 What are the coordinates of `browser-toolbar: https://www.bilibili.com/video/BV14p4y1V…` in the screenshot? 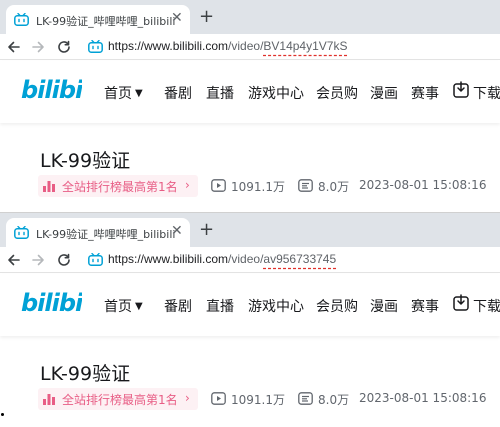 It's located at (250, 47).